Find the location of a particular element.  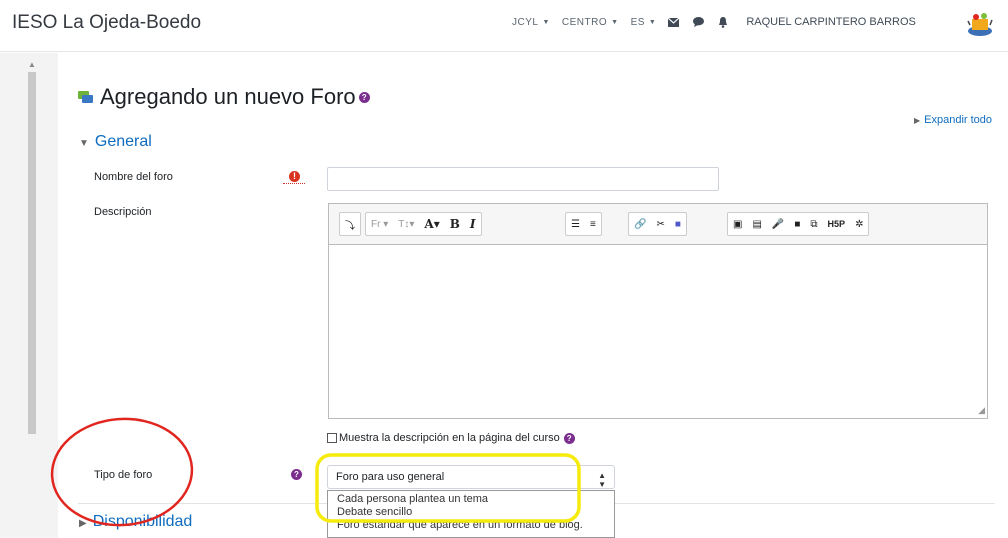

show-more-buttons-icon: ⤵ is located at coordinates (350, 224).